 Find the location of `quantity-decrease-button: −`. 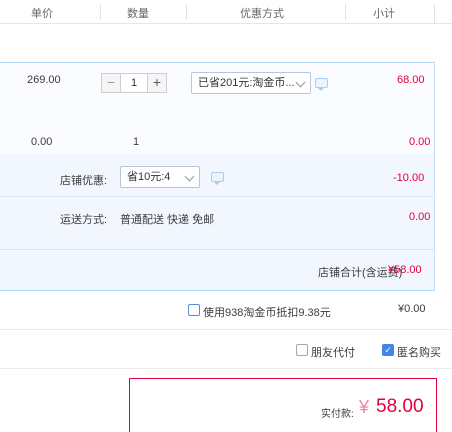

quantity-decrease-button: − is located at coordinates (111, 83).